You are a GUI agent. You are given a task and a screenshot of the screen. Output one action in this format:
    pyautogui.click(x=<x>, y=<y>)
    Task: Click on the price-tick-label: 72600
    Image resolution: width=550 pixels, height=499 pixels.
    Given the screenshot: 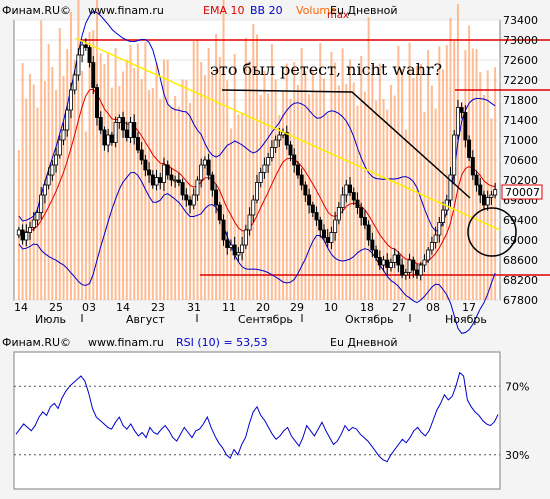 What is the action you would take?
    pyautogui.click(x=520, y=60)
    